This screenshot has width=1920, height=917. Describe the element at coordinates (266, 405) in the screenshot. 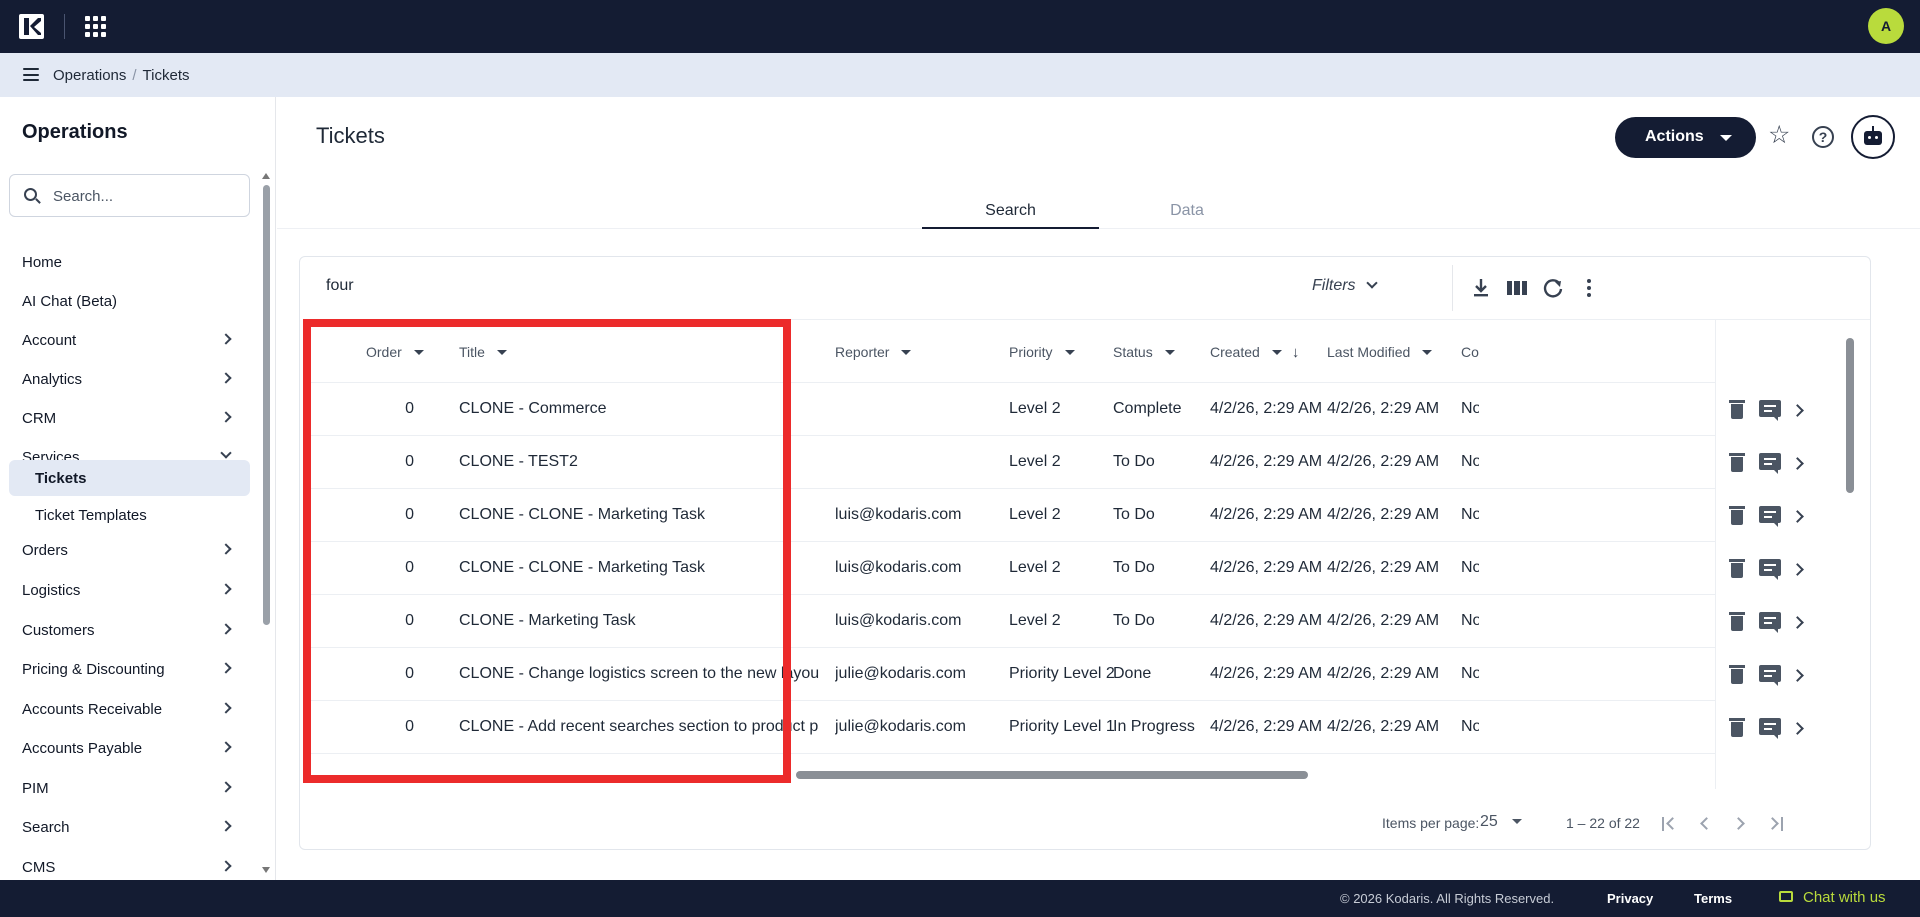

I see `sidebar-scrollbar-thumb` at that location.